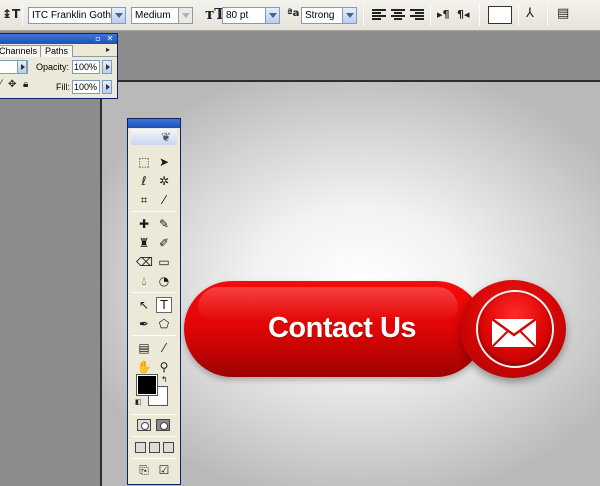 Image resolution: width=600 pixels, height=486 pixels. I want to click on eraser-tool-icon: ⌫, so click(144, 262).